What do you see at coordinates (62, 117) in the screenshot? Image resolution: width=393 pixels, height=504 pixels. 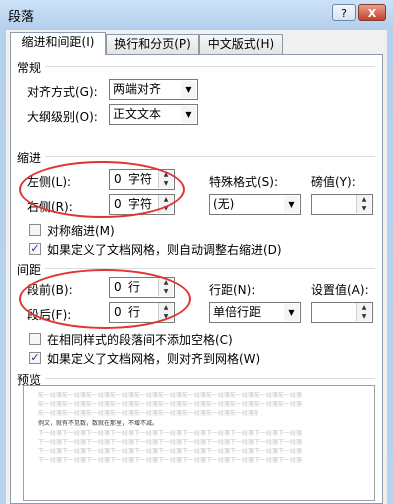 I see `outline-level-label: 大纲级别(O):` at bounding box center [62, 117].